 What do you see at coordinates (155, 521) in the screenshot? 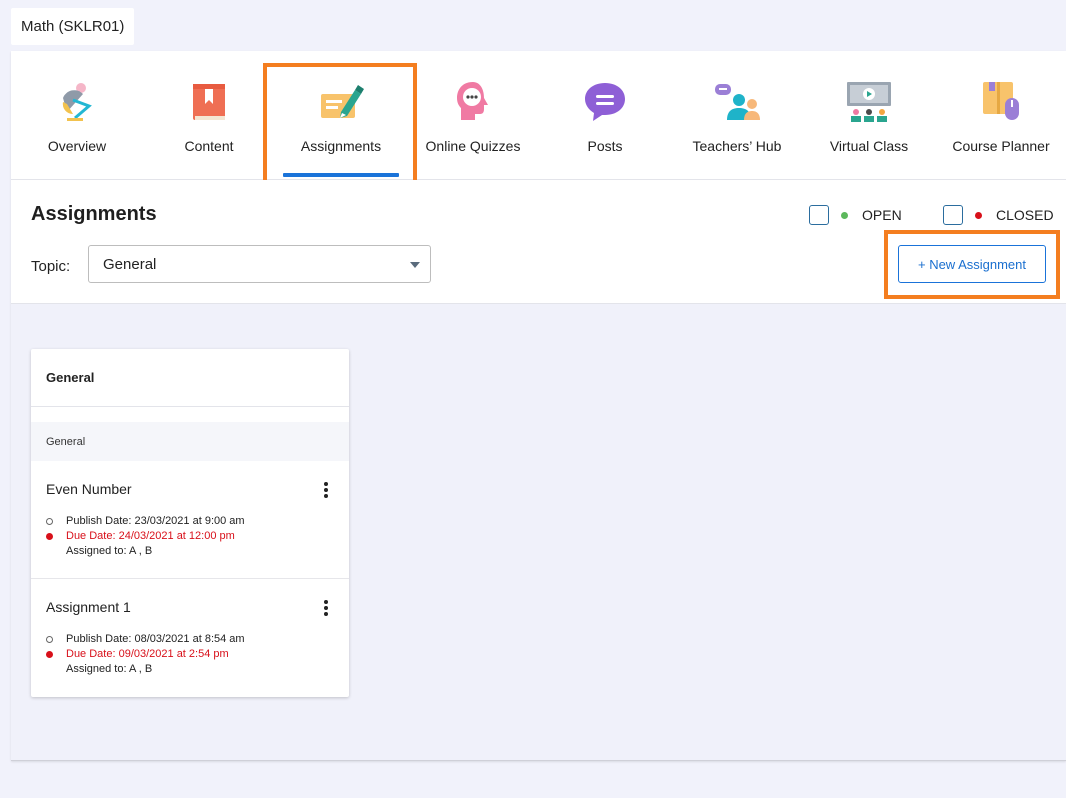
I see `publish-date-text: Publish Date: 23/03/2021 at 9:00 am` at bounding box center [155, 521].